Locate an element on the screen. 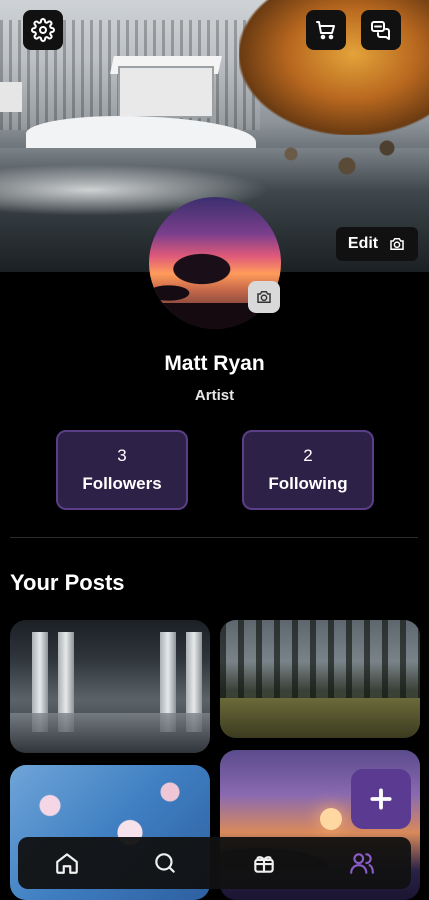 The image size is (429, 900). settings-button is located at coordinates (43, 30).